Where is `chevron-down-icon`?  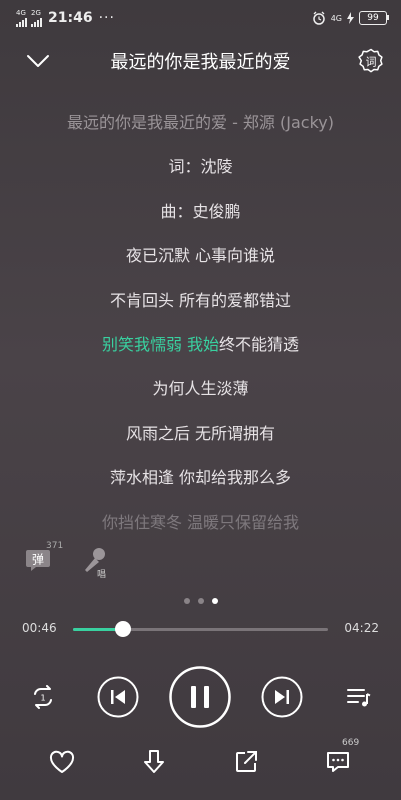
chevron-down-icon is located at coordinates (38, 61).